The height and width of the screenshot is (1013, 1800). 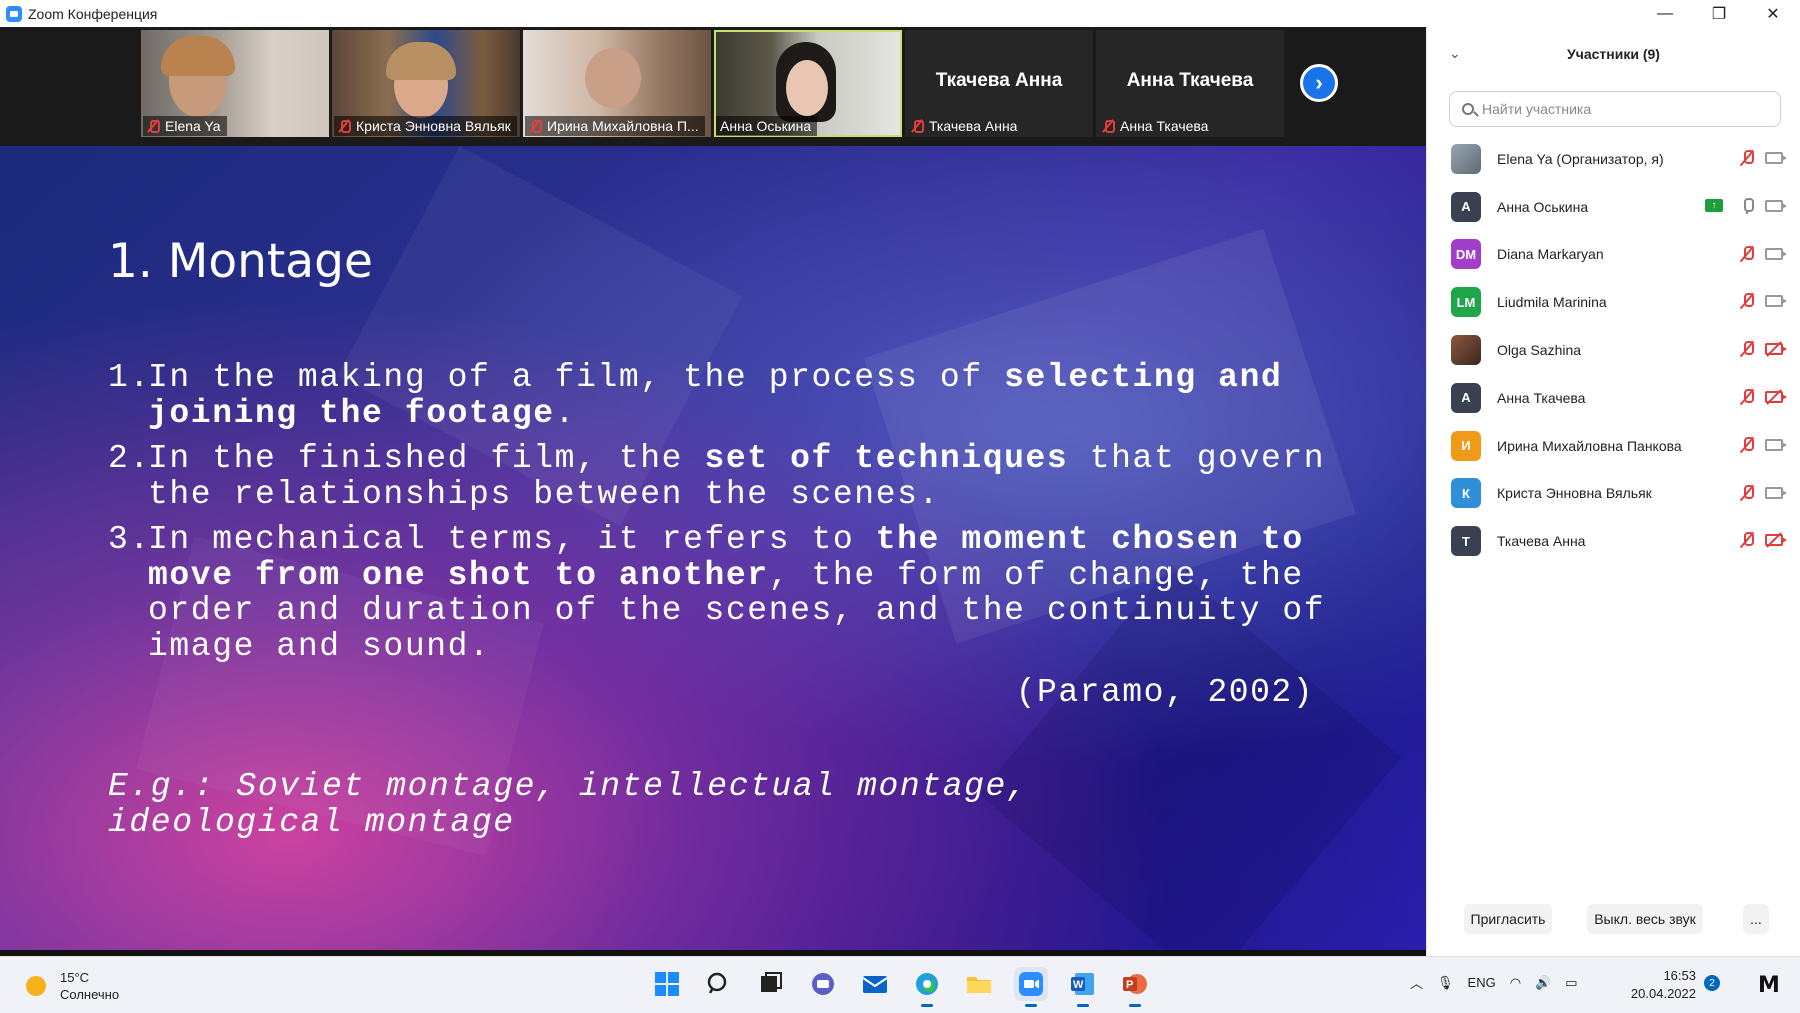 I want to click on notification-badge: 2, so click(x=1712, y=983).